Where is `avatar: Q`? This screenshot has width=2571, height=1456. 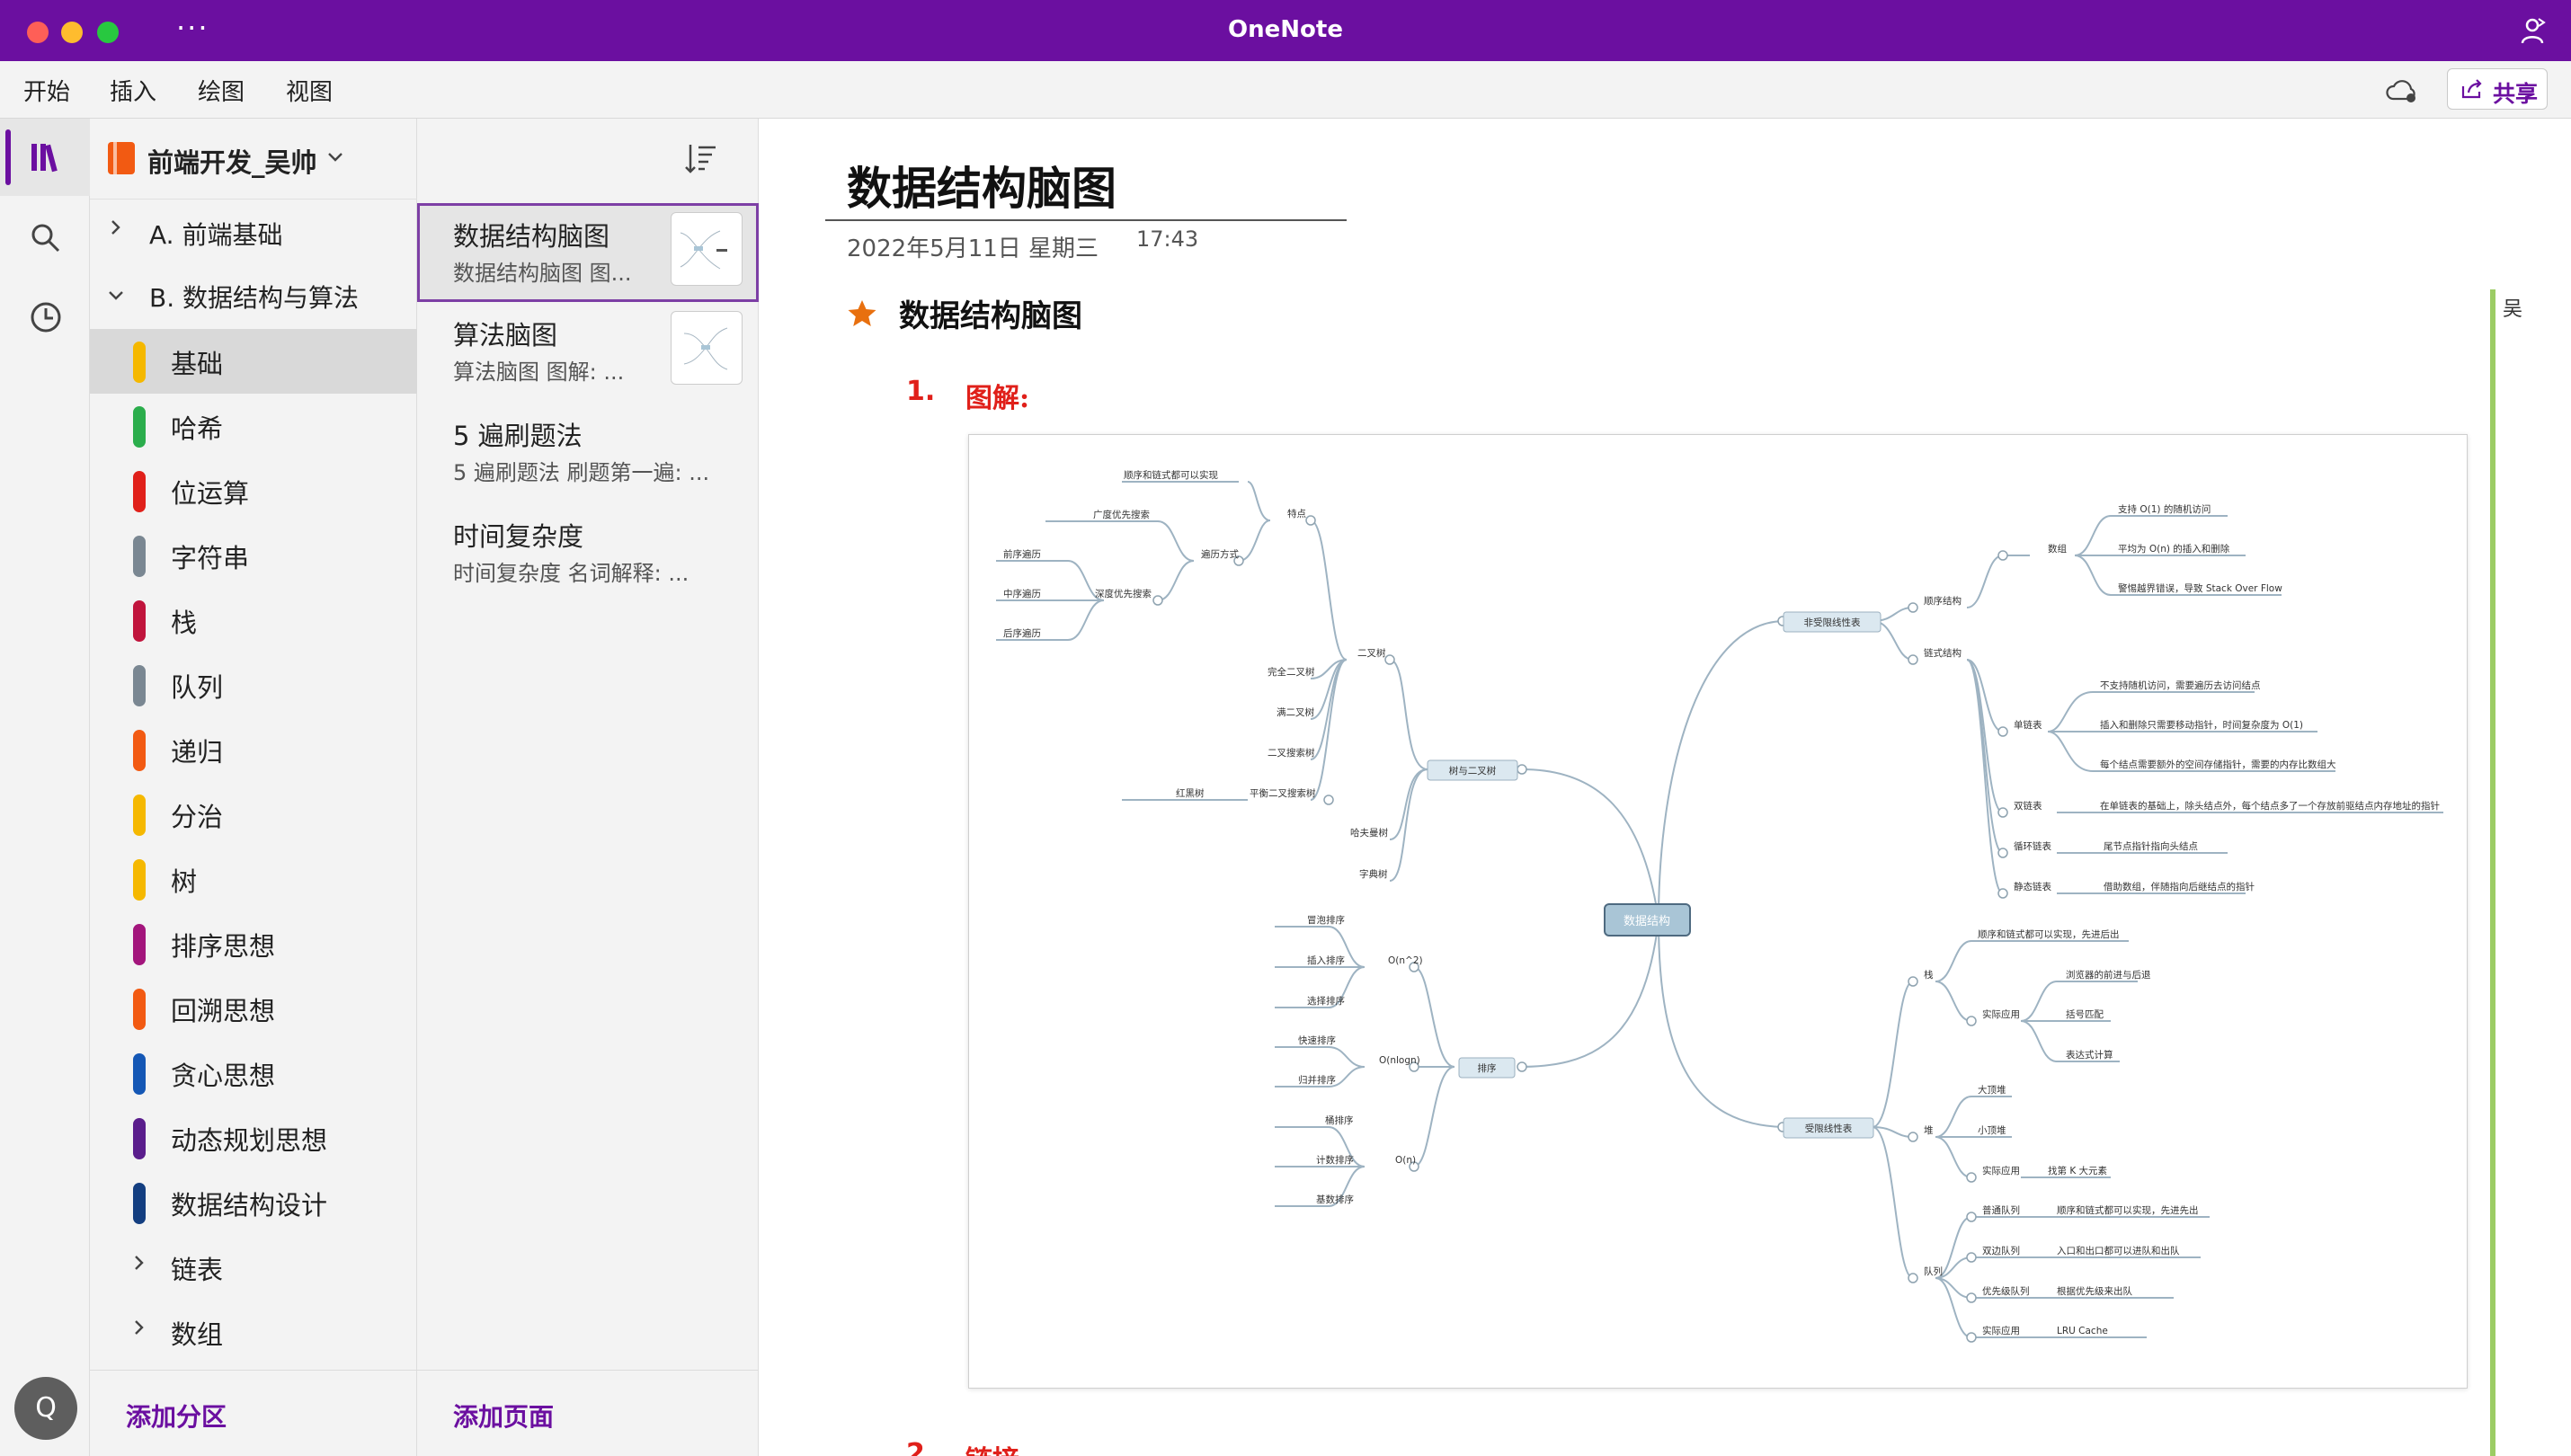 avatar: Q is located at coordinates (45, 1409).